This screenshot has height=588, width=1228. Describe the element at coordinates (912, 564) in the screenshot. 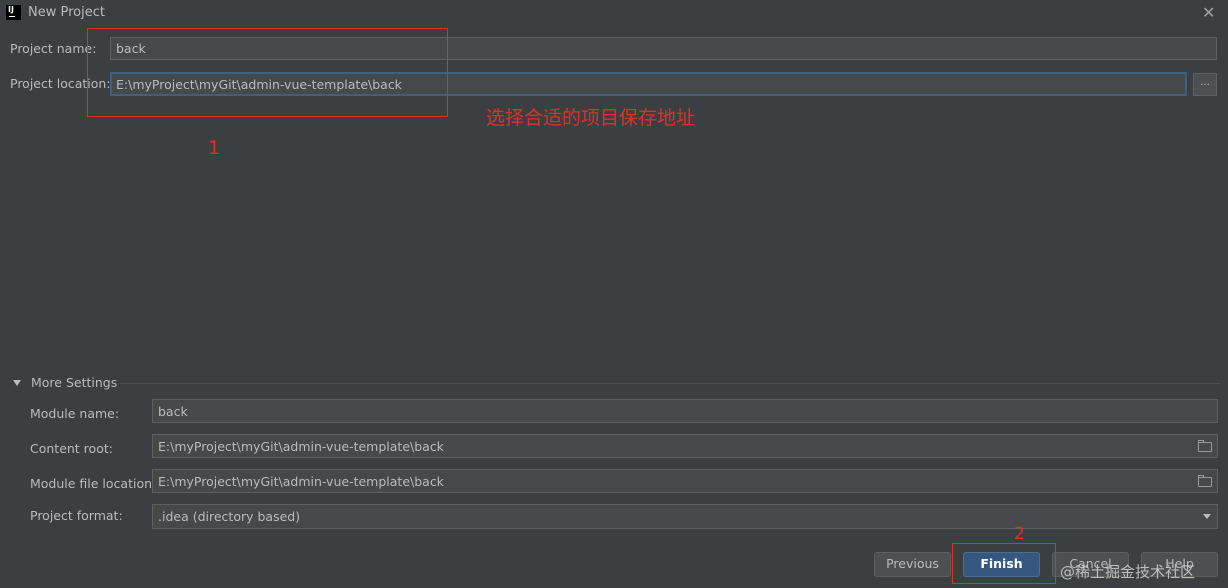

I see `previous-button: Previous` at that location.